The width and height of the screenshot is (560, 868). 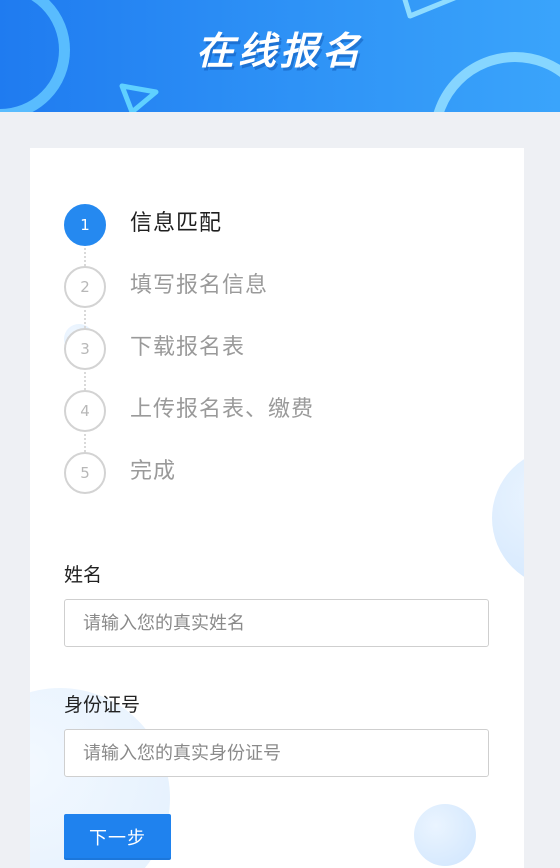 What do you see at coordinates (85, 225) in the screenshot?
I see `step-number-badge: 1` at bounding box center [85, 225].